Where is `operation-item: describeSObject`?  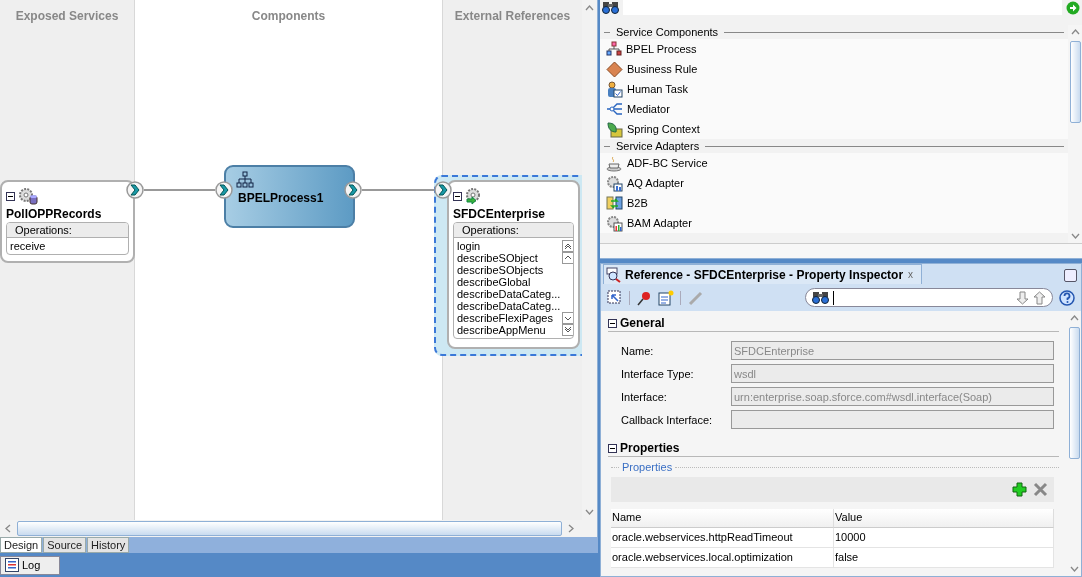 operation-item: describeSObject is located at coordinates (509, 258).